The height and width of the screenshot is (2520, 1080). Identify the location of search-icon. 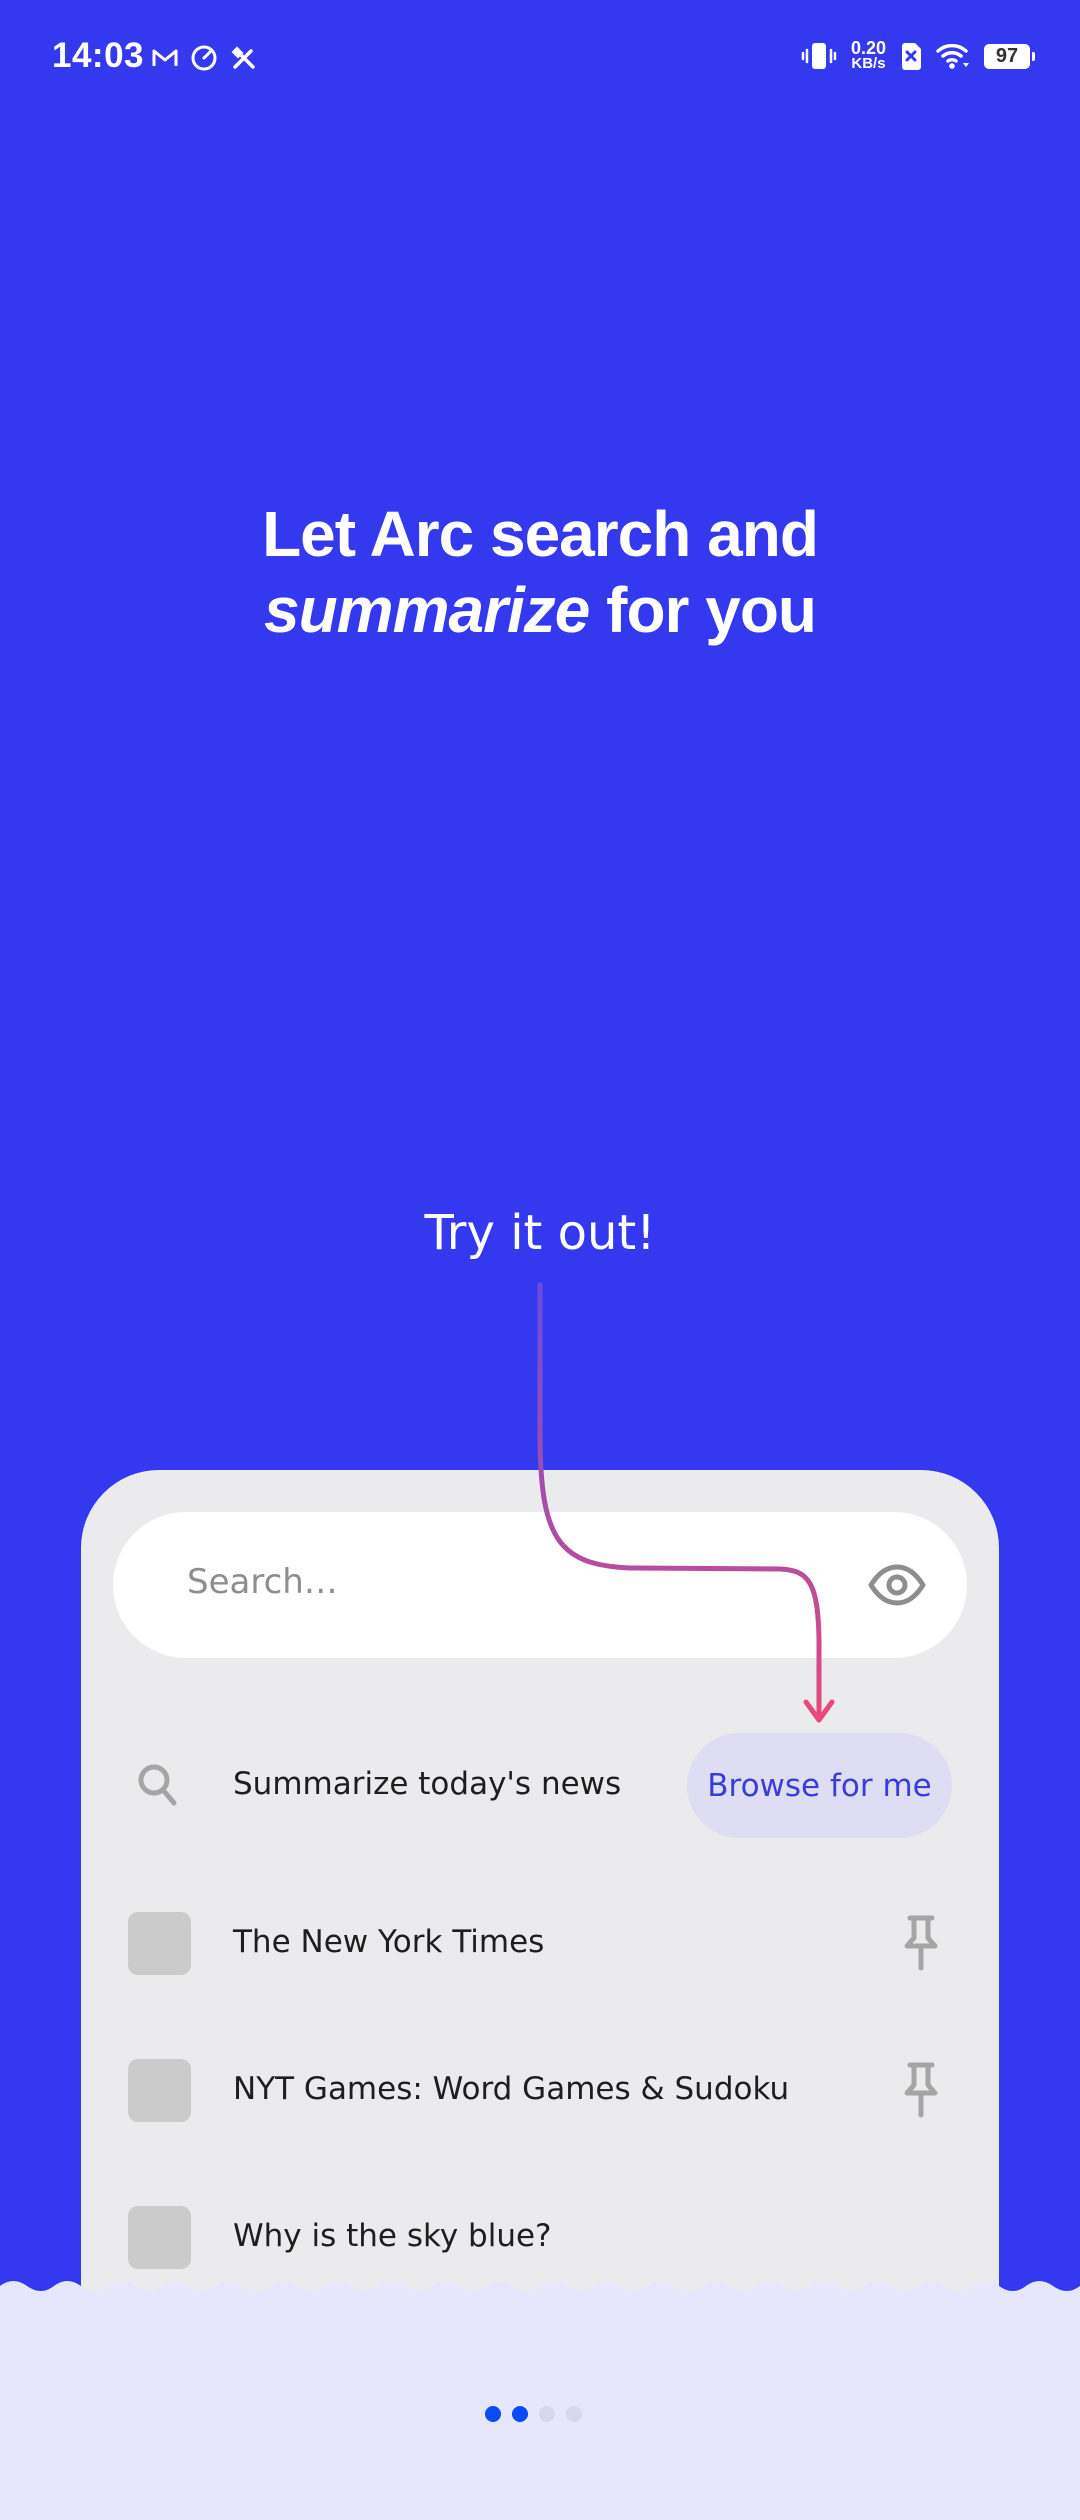
(157, 1785).